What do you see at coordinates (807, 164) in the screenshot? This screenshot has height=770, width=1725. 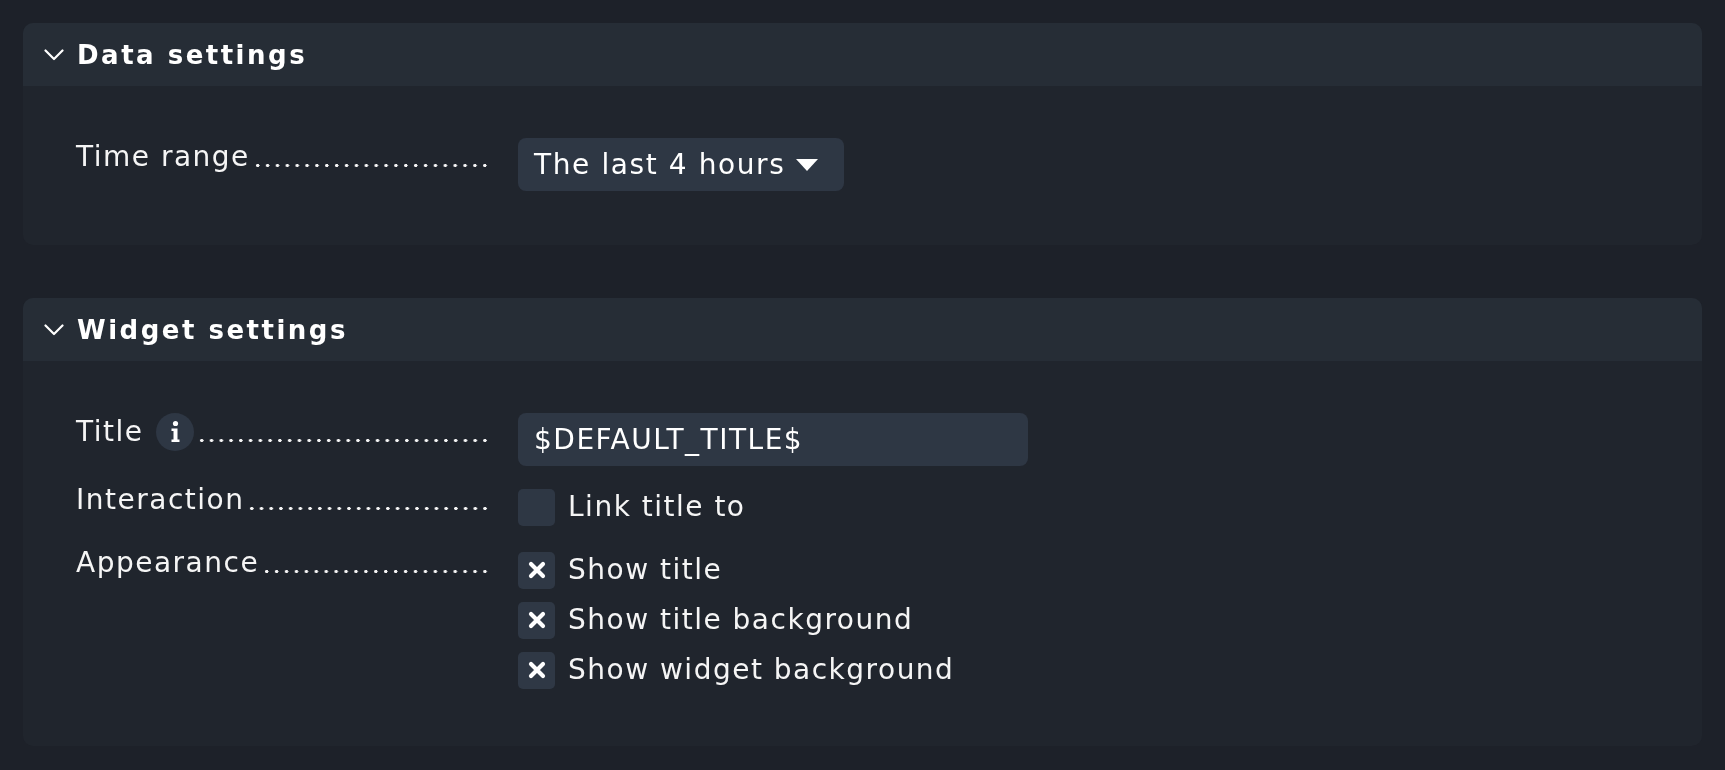 I see `caret-down-icon` at bounding box center [807, 164].